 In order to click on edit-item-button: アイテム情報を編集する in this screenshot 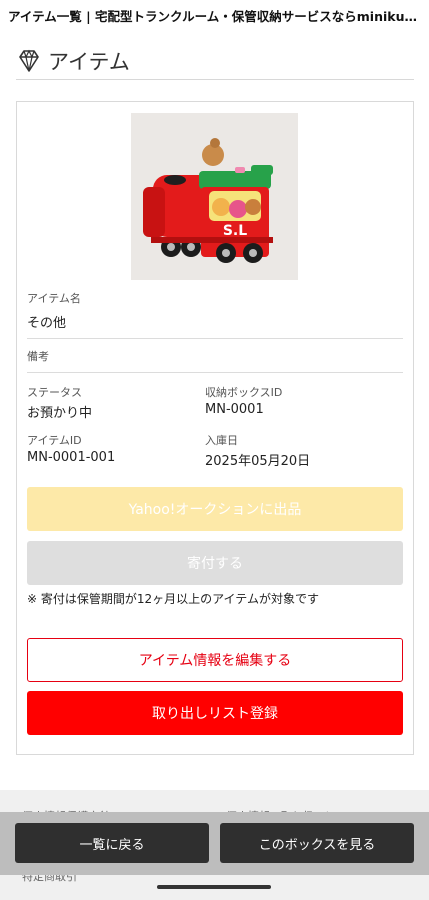, I will do `click(215, 660)`.